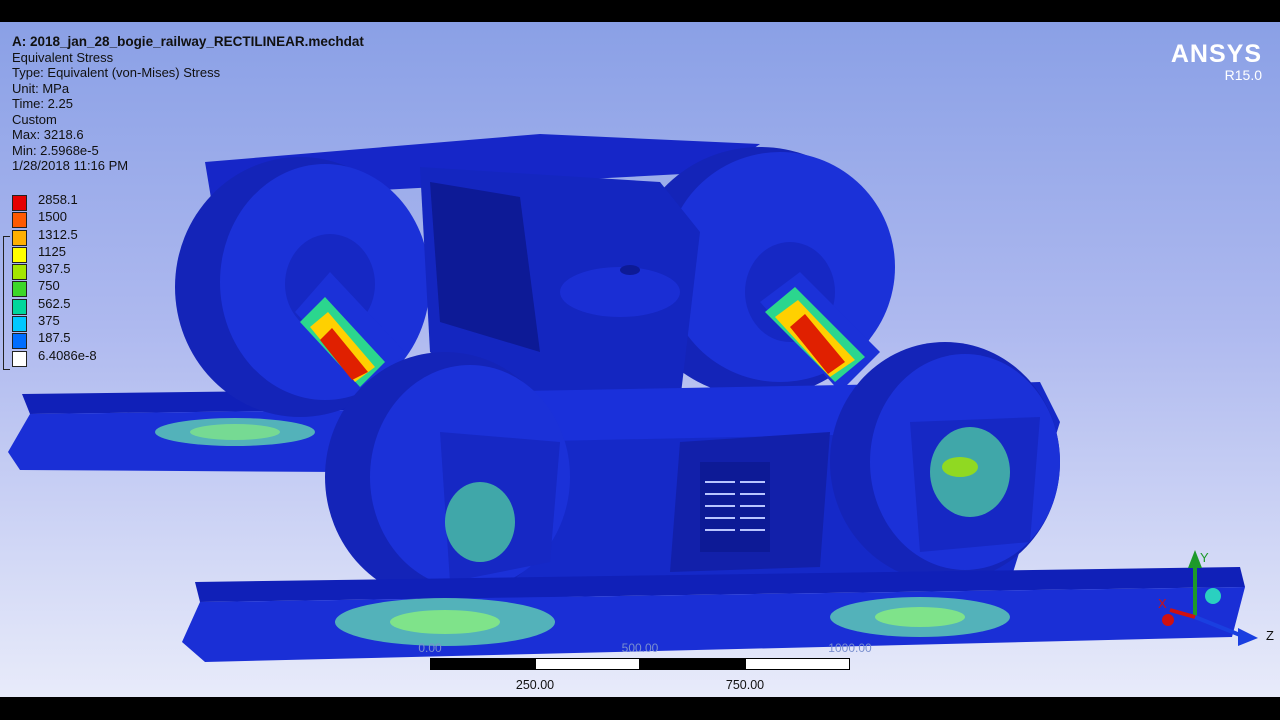 This screenshot has width=1280, height=720. Describe the element at coordinates (1270, 635) in the screenshot. I see `z-axis-label: Z` at that location.